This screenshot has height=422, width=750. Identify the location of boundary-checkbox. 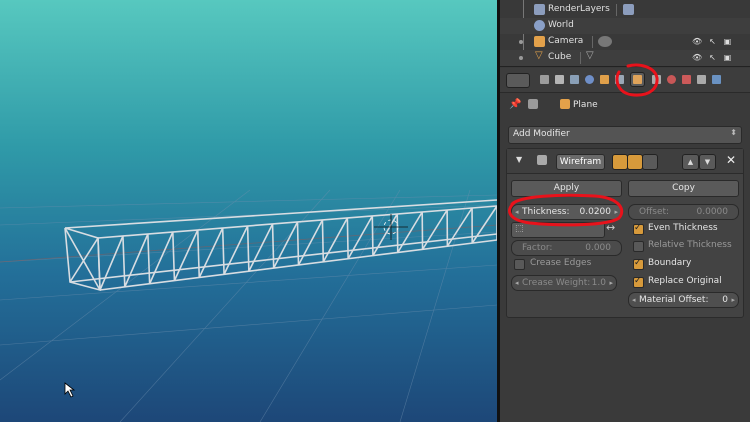
(638, 264).